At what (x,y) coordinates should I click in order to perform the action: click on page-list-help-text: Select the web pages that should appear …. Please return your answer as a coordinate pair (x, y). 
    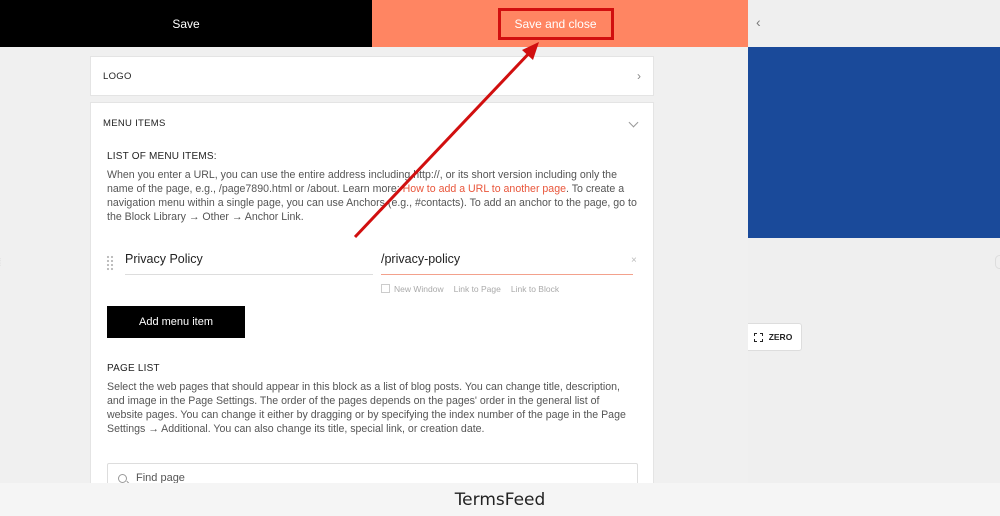
    Looking at the image, I should click on (366, 408).